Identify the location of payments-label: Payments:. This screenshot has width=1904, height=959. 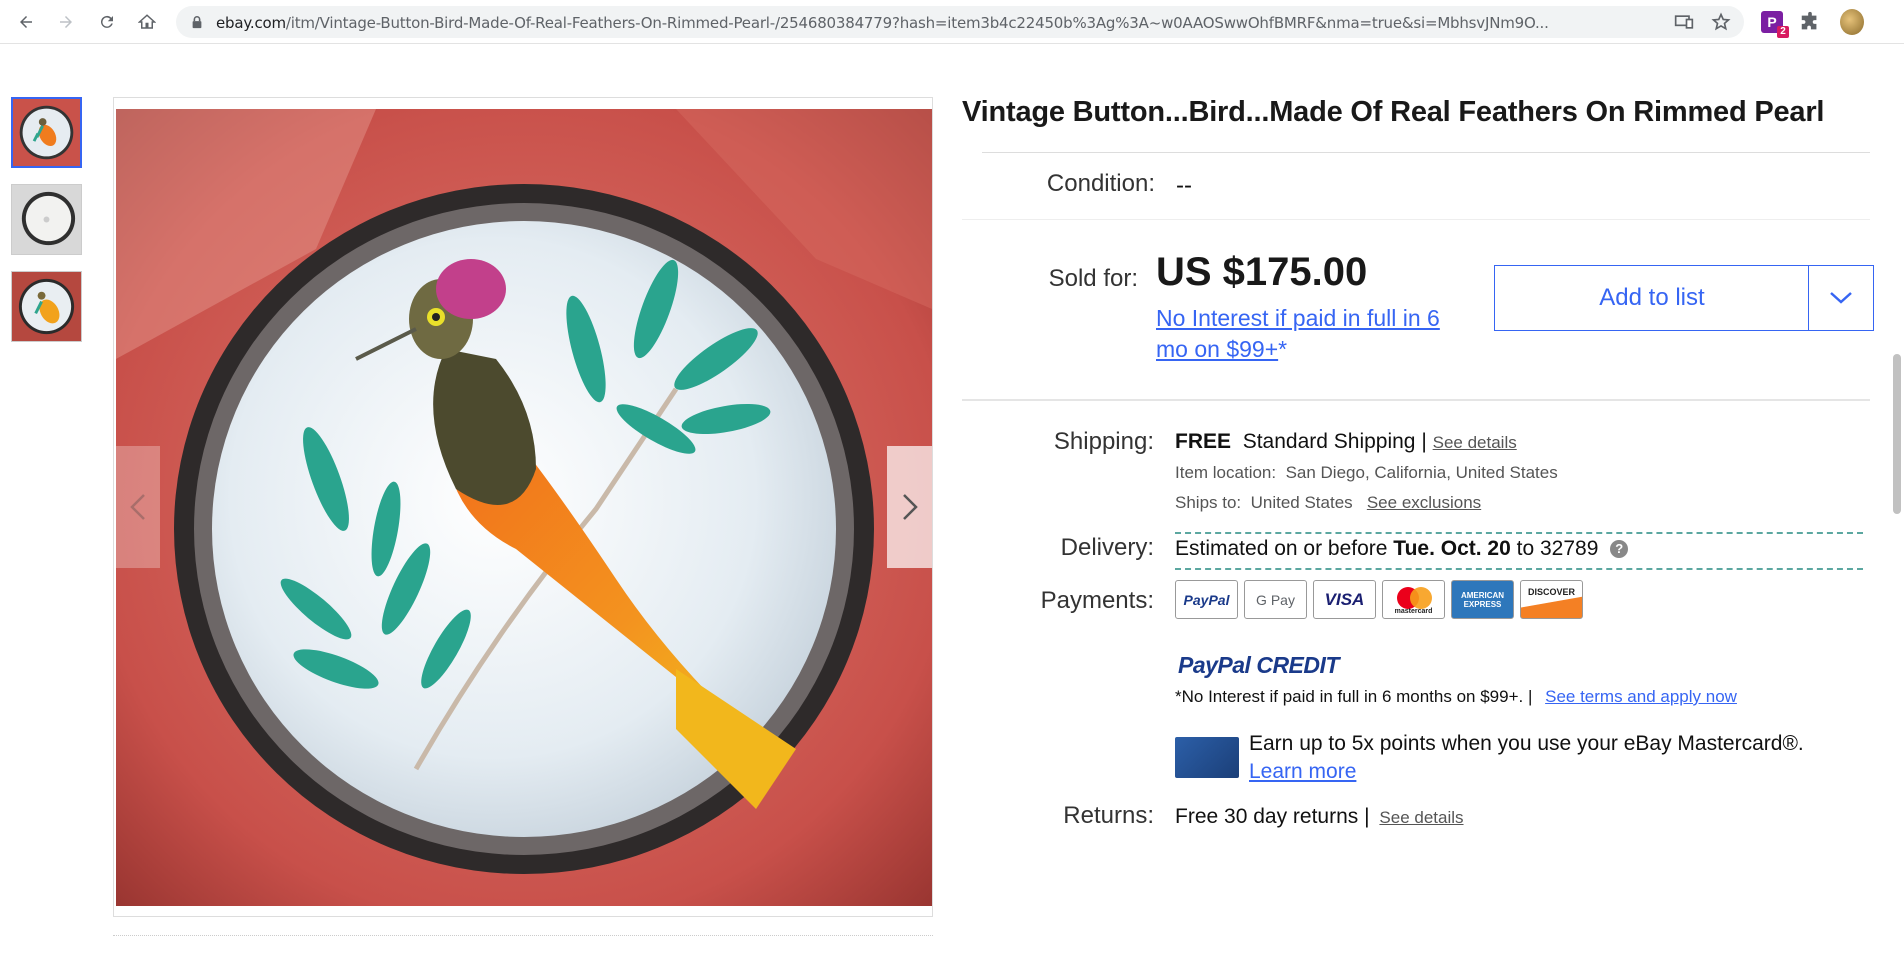
(1097, 600).